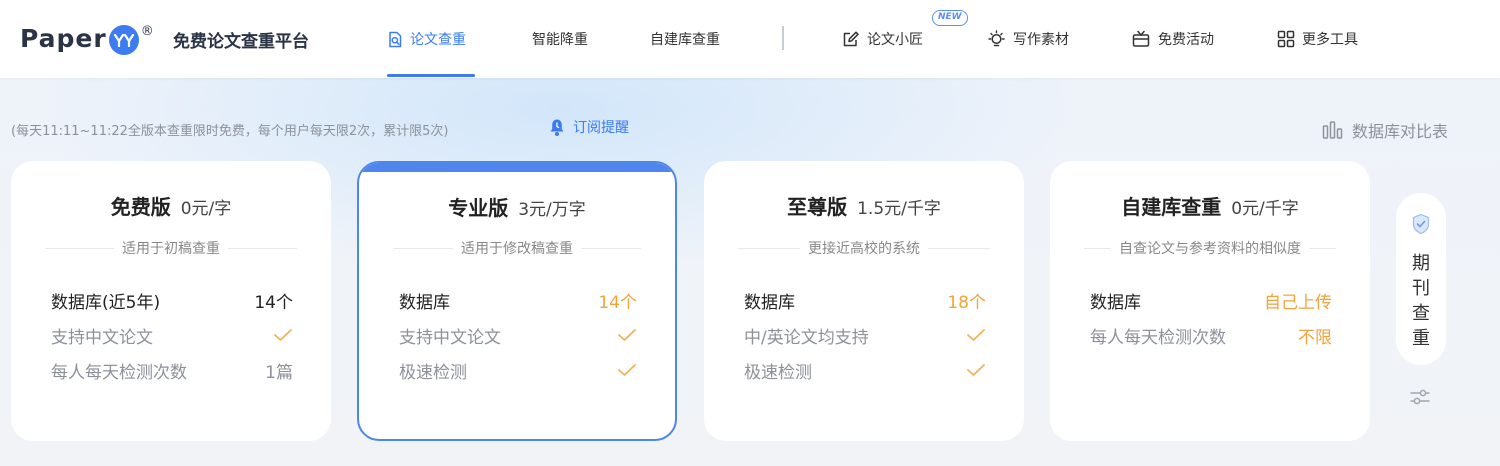 Image resolution: width=1500 pixels, height=466 pixels. What do you see at coordinates (1332, 130) in the screenshot?
I see `bar-chart-icon` at bounding box center [1332, 130].